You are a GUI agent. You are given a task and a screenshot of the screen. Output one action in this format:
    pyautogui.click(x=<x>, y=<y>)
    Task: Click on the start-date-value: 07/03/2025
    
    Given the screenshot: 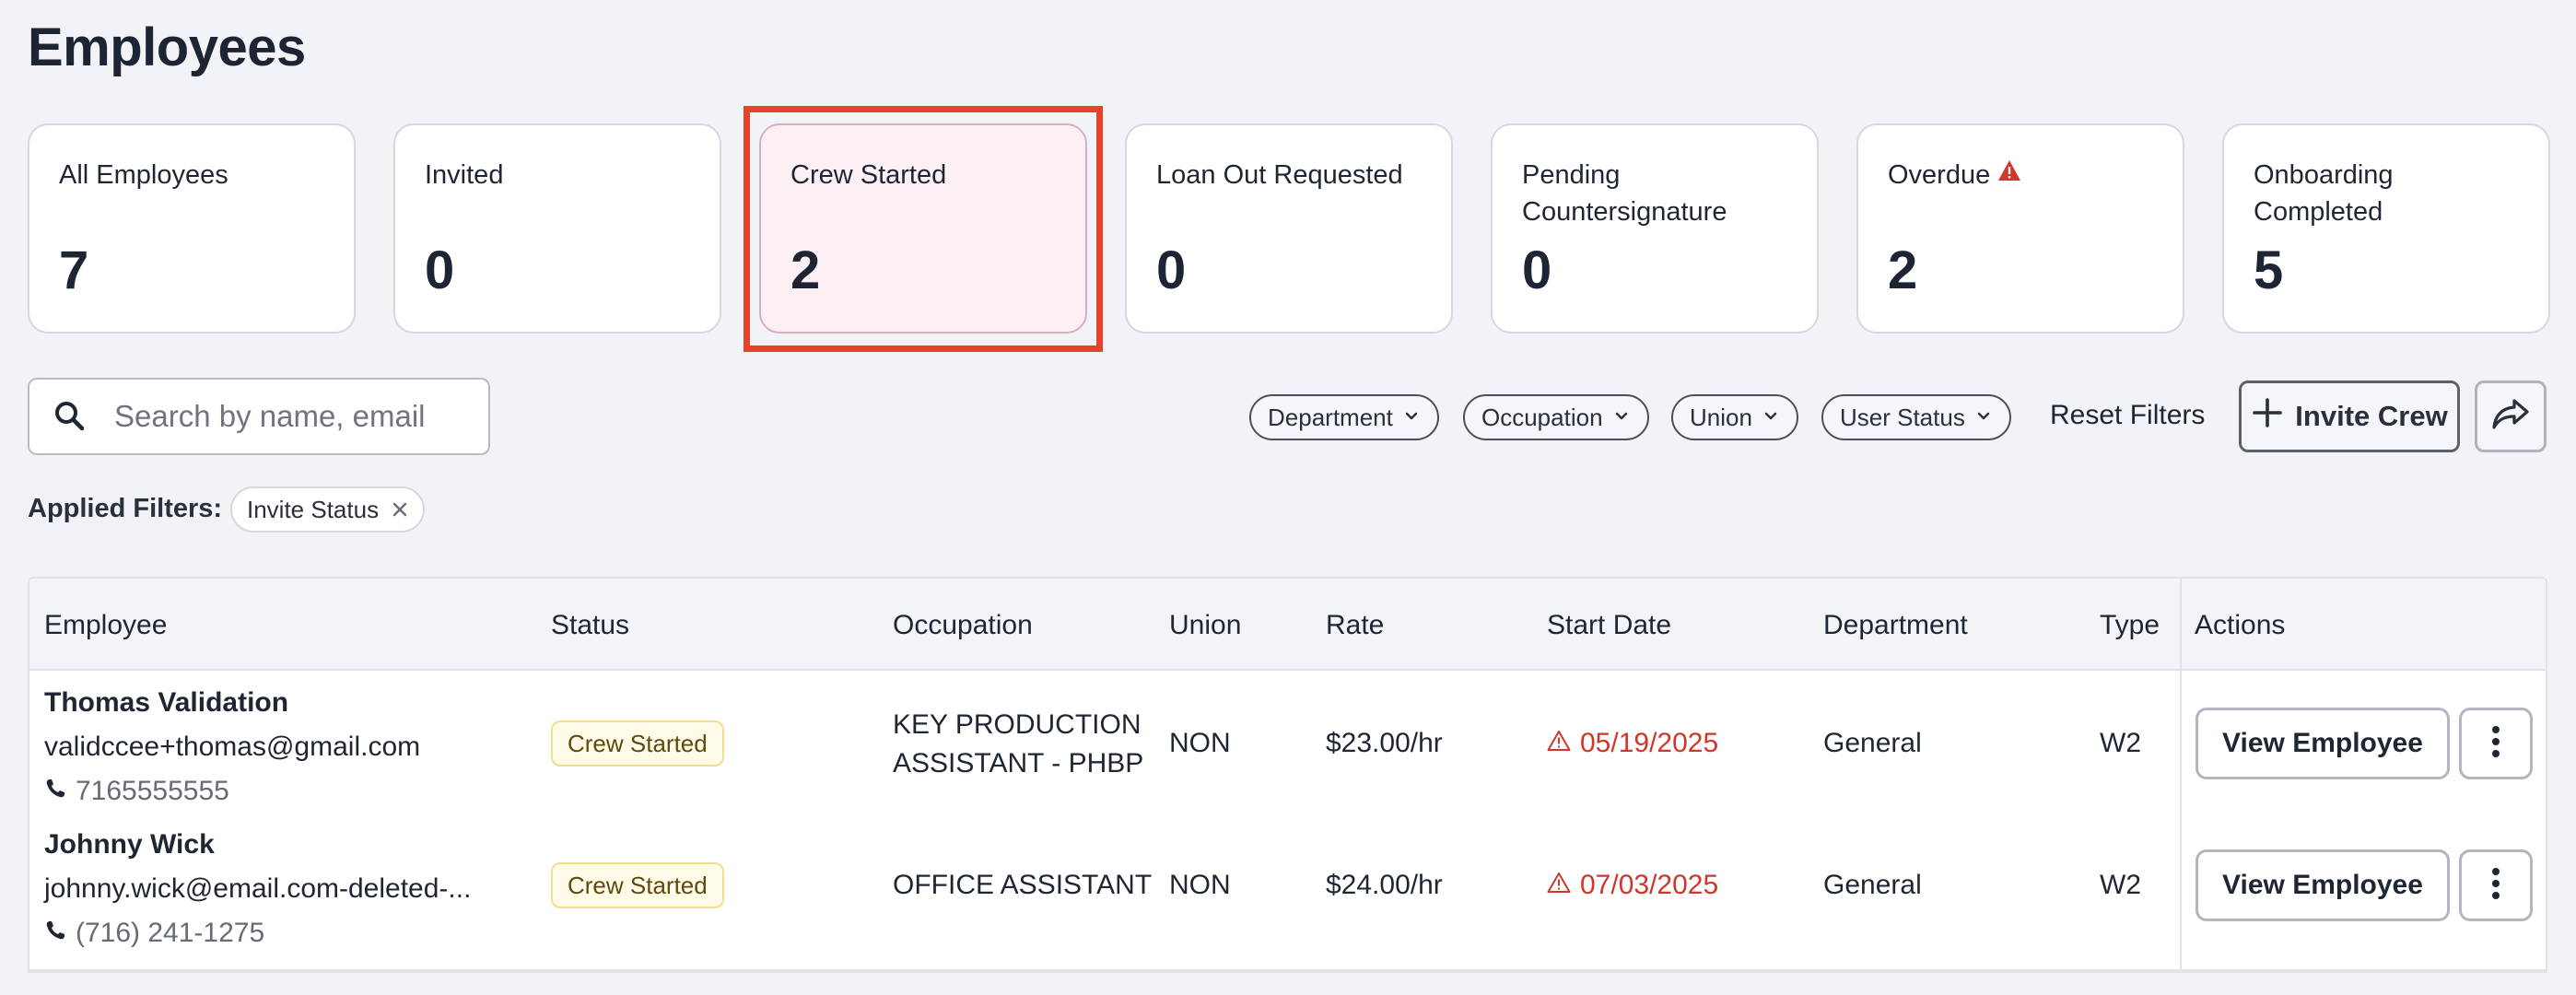 What is the action you would take?
    pyautogui.click(x=1649, y=885)
    